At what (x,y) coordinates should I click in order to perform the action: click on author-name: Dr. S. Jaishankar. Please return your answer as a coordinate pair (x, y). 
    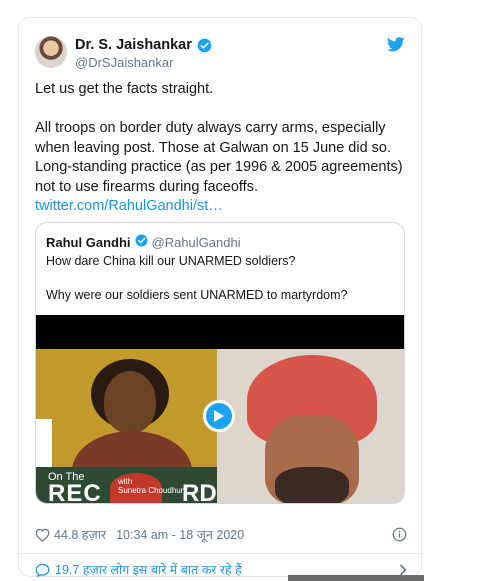
    Looking at the image, I should click on (133, 45).